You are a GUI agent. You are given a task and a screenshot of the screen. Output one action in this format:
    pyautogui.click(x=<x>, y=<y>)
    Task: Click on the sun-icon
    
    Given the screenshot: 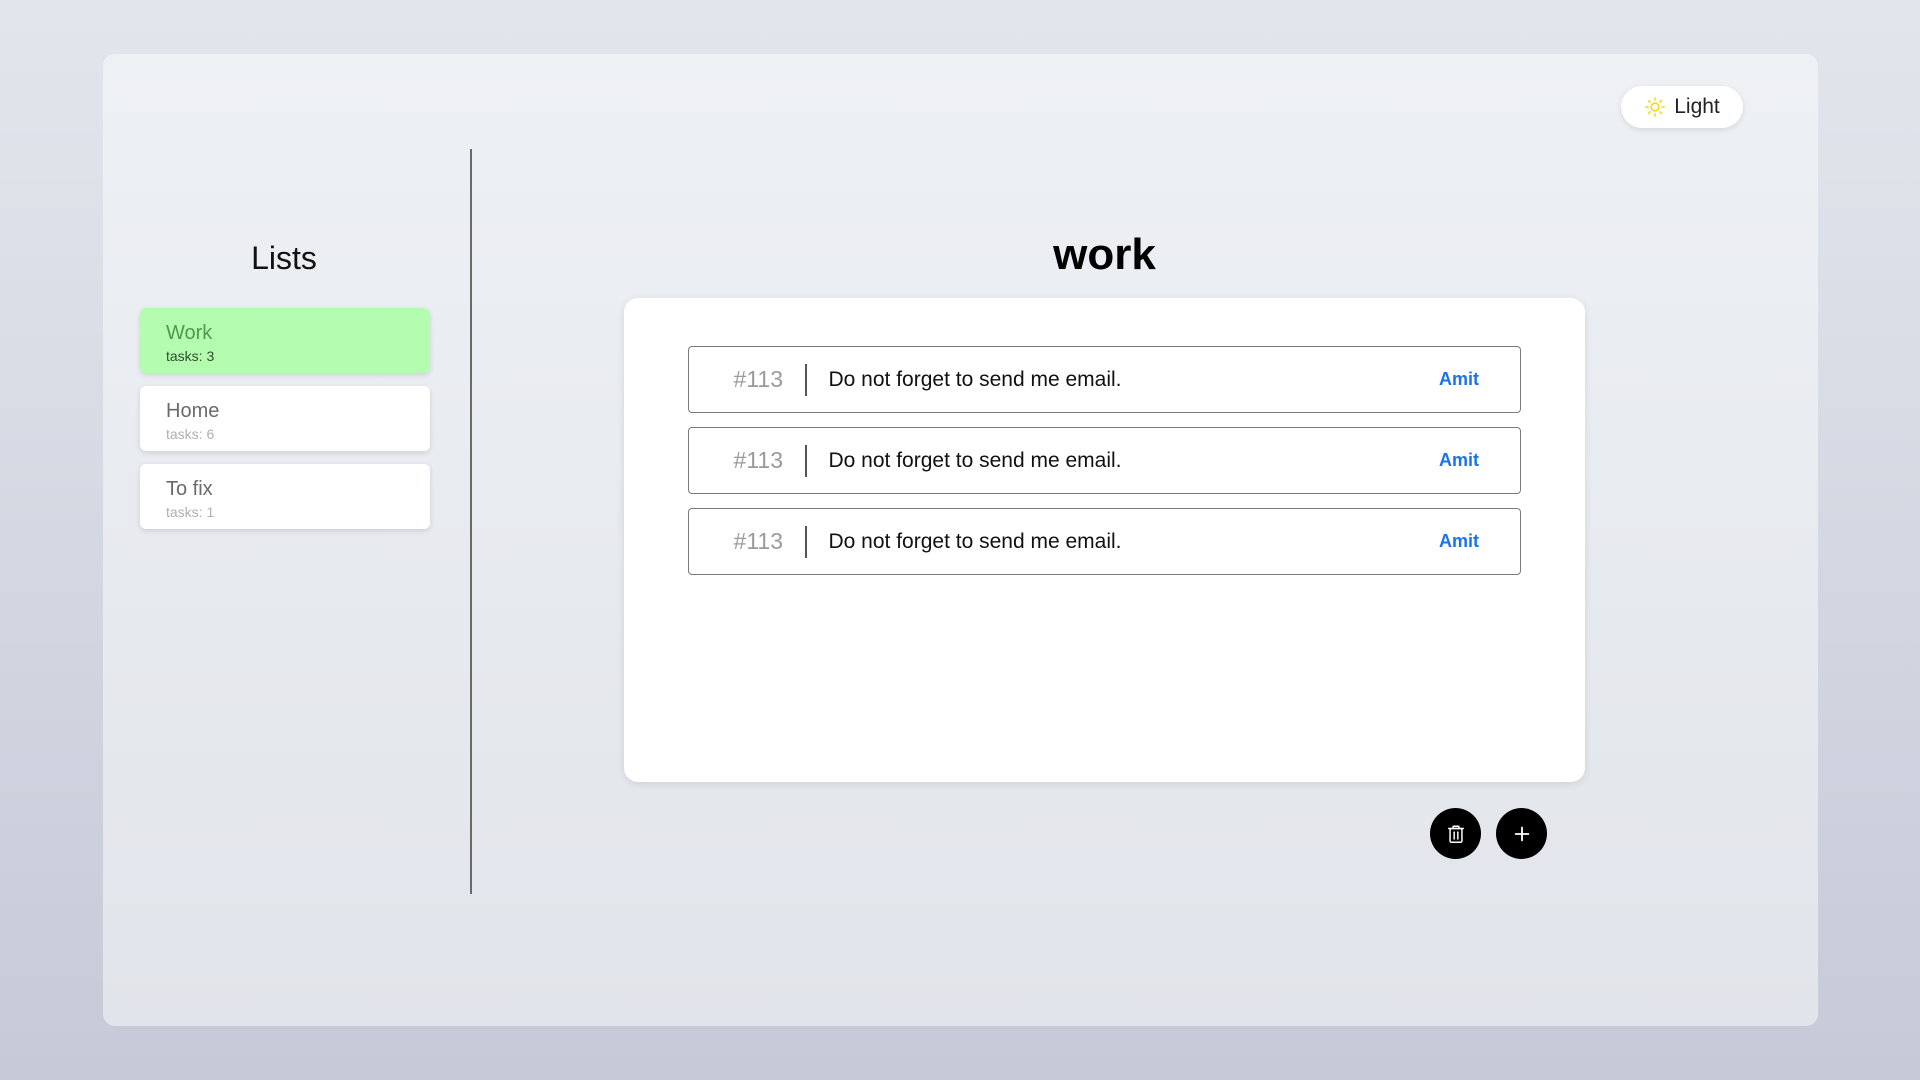 What is the action you would take?
    pyautogui.click(x=1655, y=107)
    